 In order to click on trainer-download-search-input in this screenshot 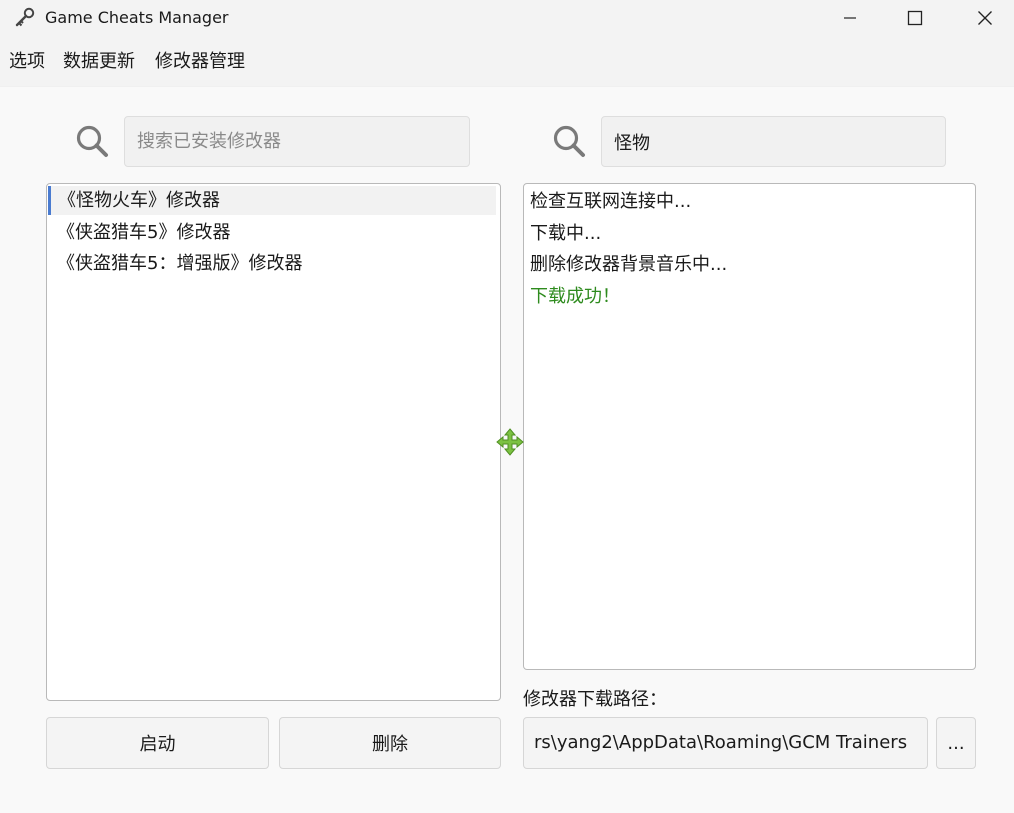, I will do `click(773, 141)`.